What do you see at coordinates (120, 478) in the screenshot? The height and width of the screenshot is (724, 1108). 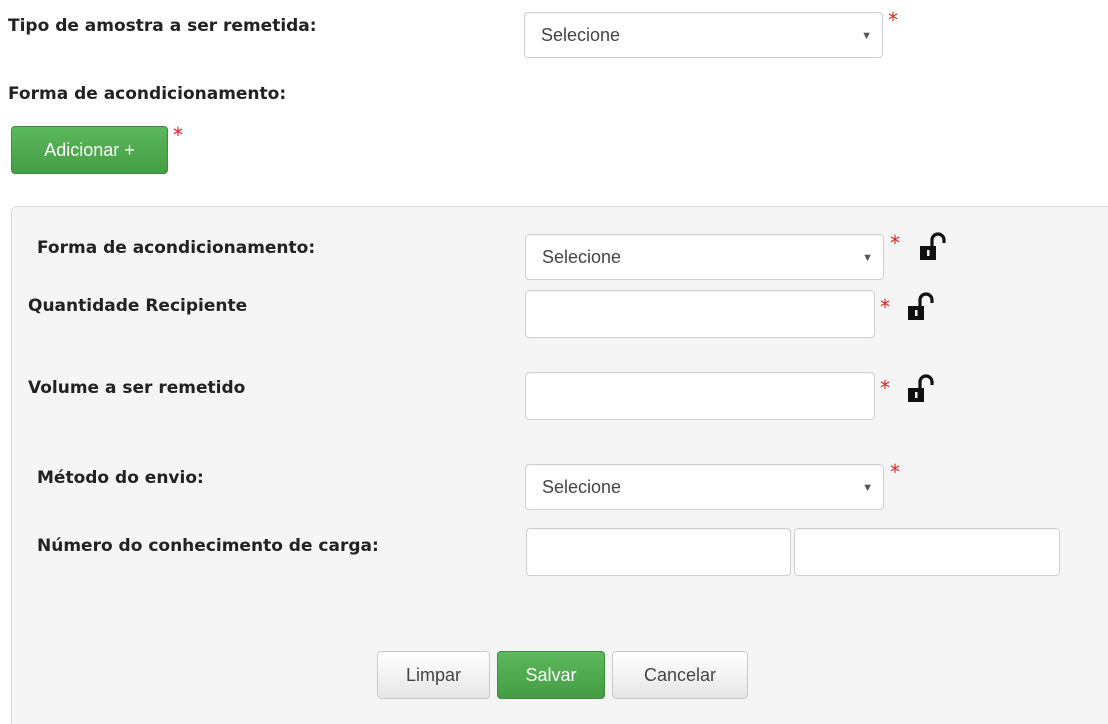 I see `metodo-envio-label: Método do envio:` at bounding box center [120, 478].